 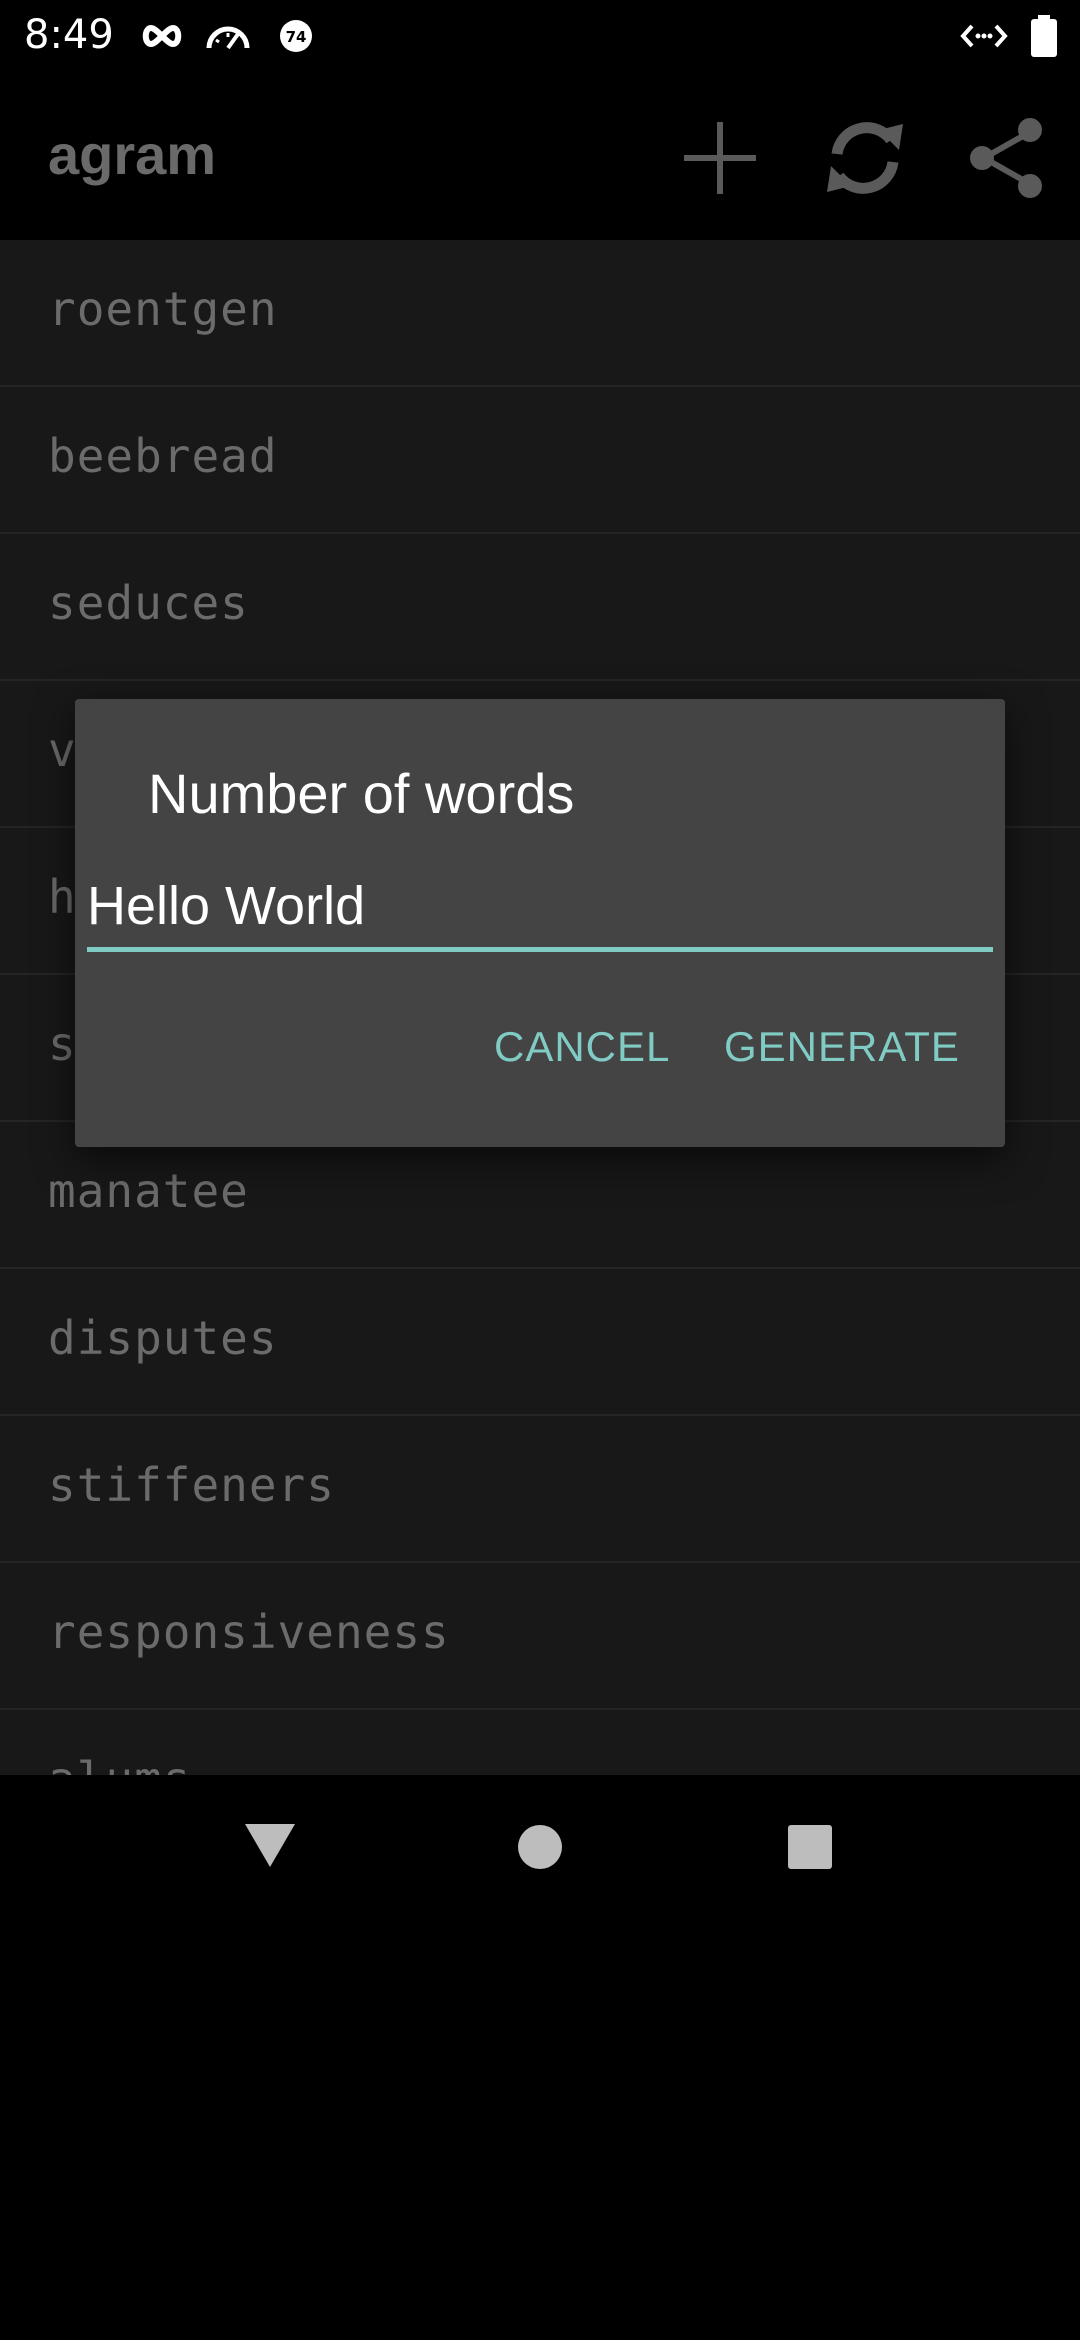 I want to click on status-time: 8:49, so click(x=69, y=35).